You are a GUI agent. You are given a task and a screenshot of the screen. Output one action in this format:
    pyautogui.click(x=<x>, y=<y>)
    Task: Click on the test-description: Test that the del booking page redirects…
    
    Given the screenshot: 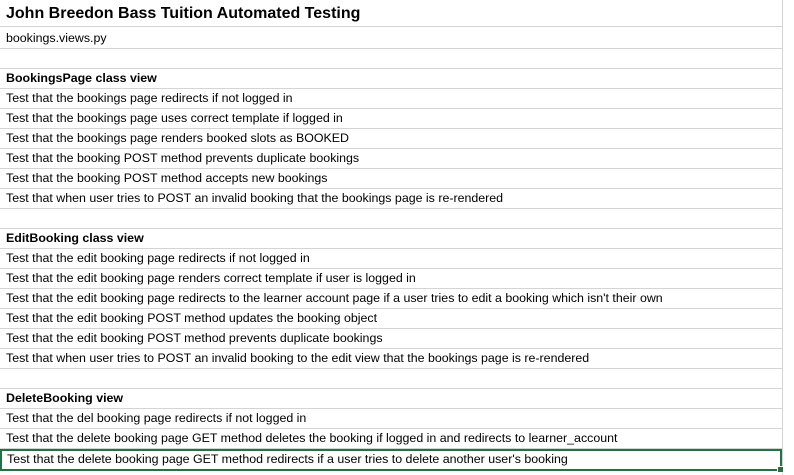 What is the action you would take?
    pyautogui.click(x=156, y=418)
    